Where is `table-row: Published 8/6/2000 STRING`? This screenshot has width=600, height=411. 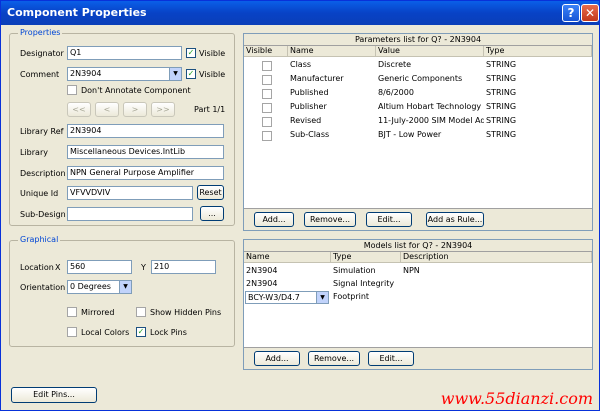
table-row: Published 8/6/2000 STRING is located at coordinates (418, 94).